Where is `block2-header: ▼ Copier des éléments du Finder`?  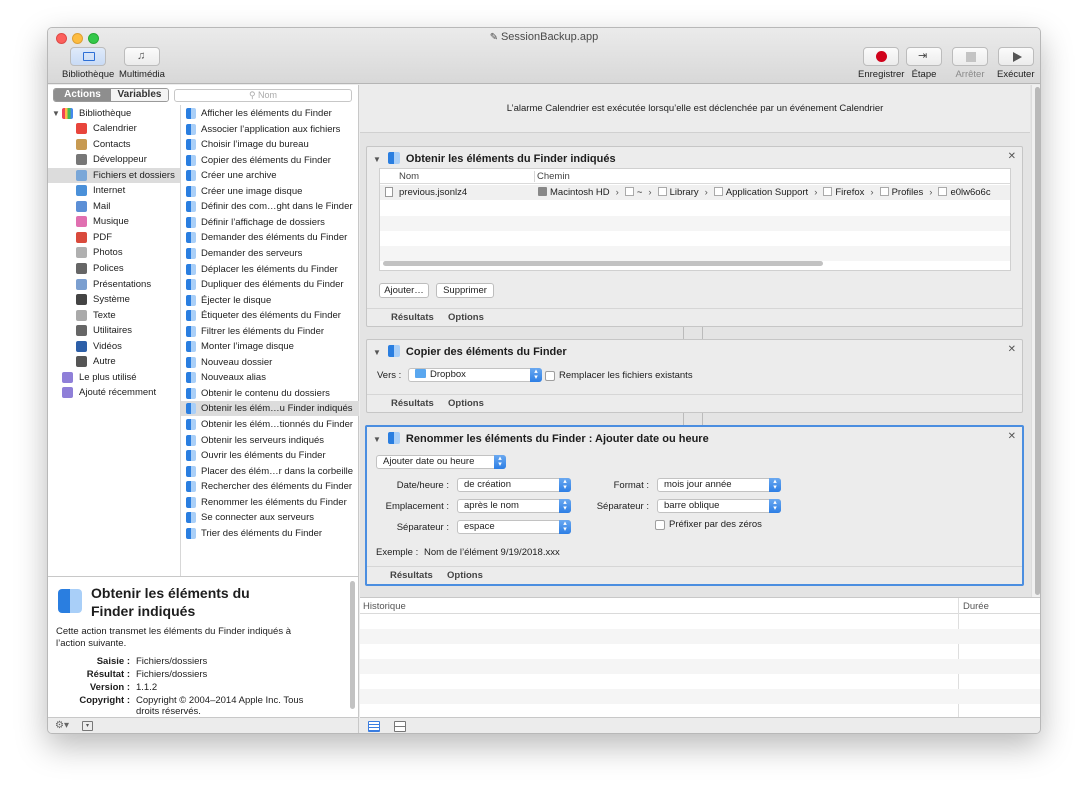 block2-header: ▼ Copier des éléments du Finder is located at coordinates (470, 351).